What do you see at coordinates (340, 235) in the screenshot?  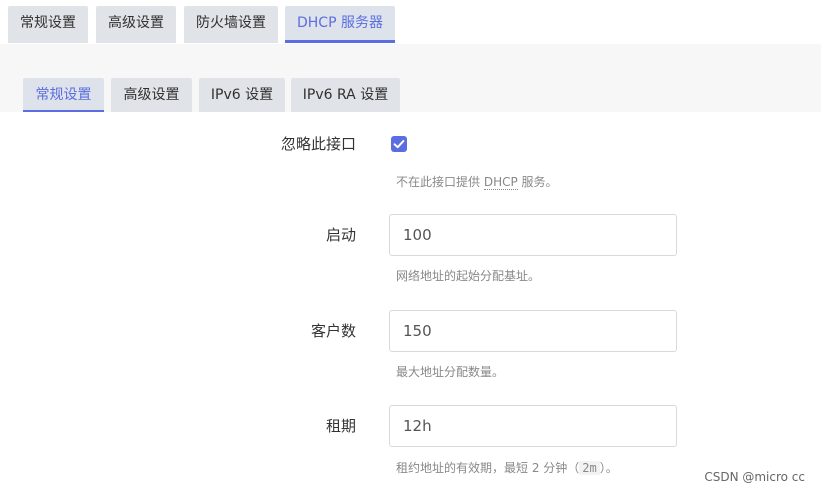 I see `start-label: 启动` at bounding box center [340, 235].